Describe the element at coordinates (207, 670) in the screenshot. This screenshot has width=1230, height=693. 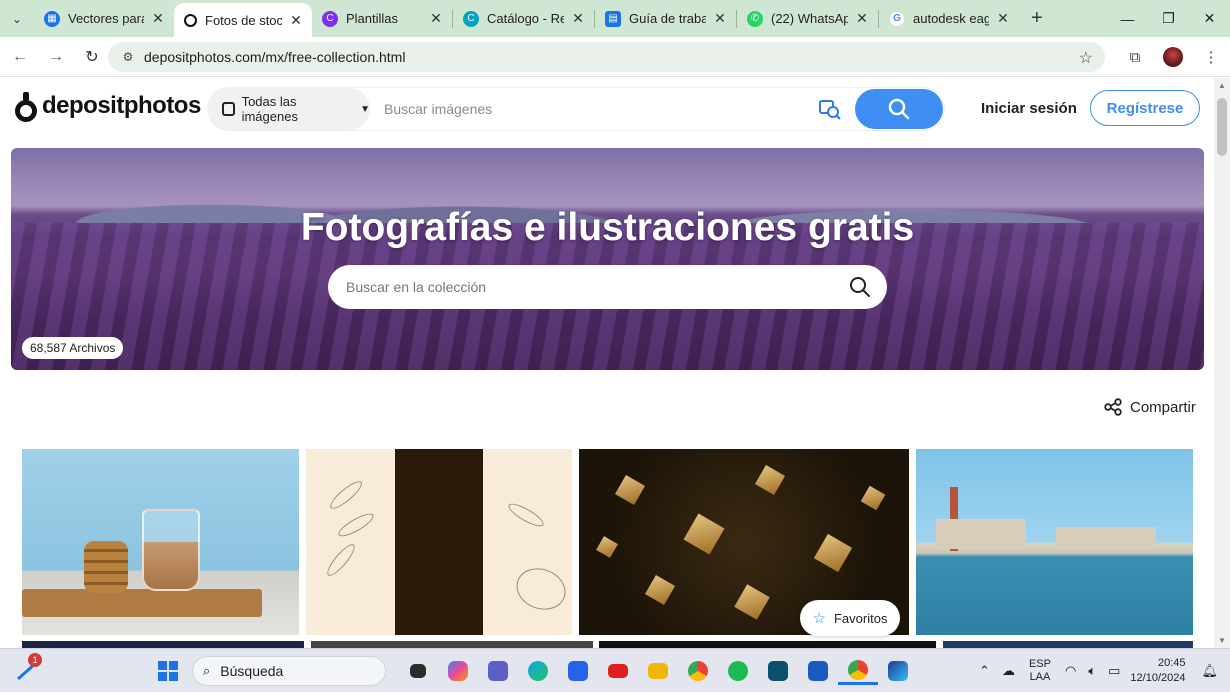
I see `search-icon: ⌕` at that location.